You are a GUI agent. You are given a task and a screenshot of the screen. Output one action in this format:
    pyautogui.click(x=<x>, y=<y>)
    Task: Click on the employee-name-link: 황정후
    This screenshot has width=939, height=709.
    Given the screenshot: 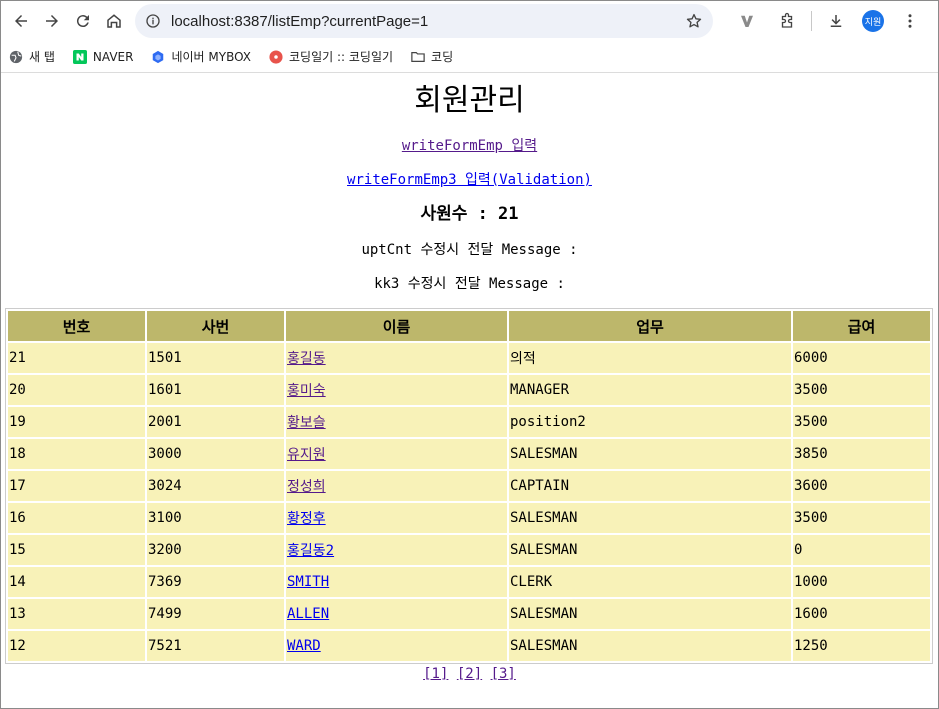 What is the action you would take?
    pyautogui.click(x=306, y=519)
    